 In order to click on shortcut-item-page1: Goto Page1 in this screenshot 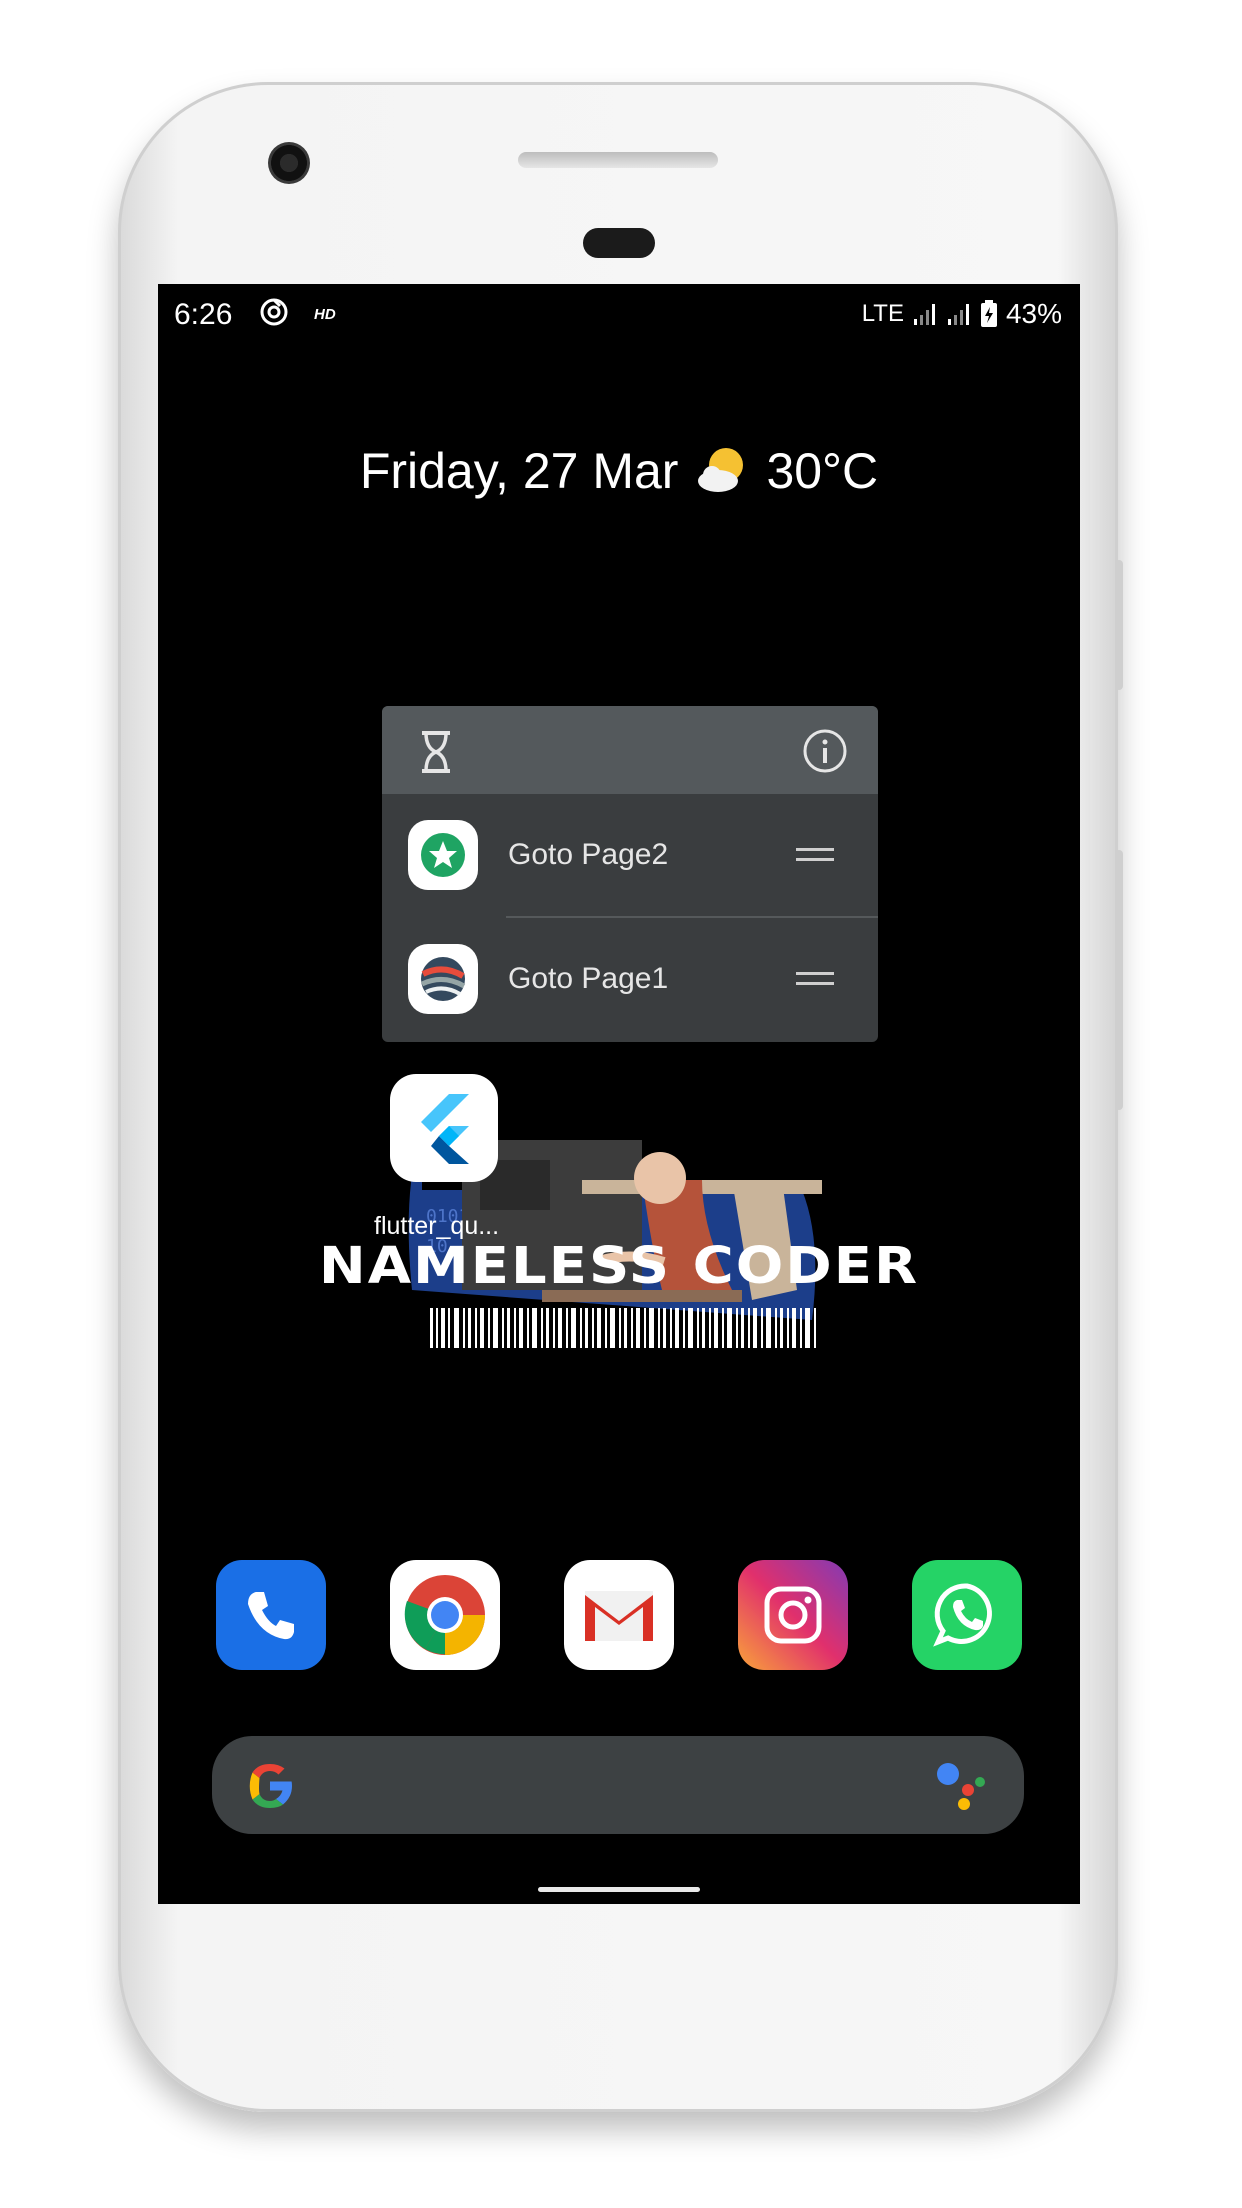, I will do `click(630, 979)`.